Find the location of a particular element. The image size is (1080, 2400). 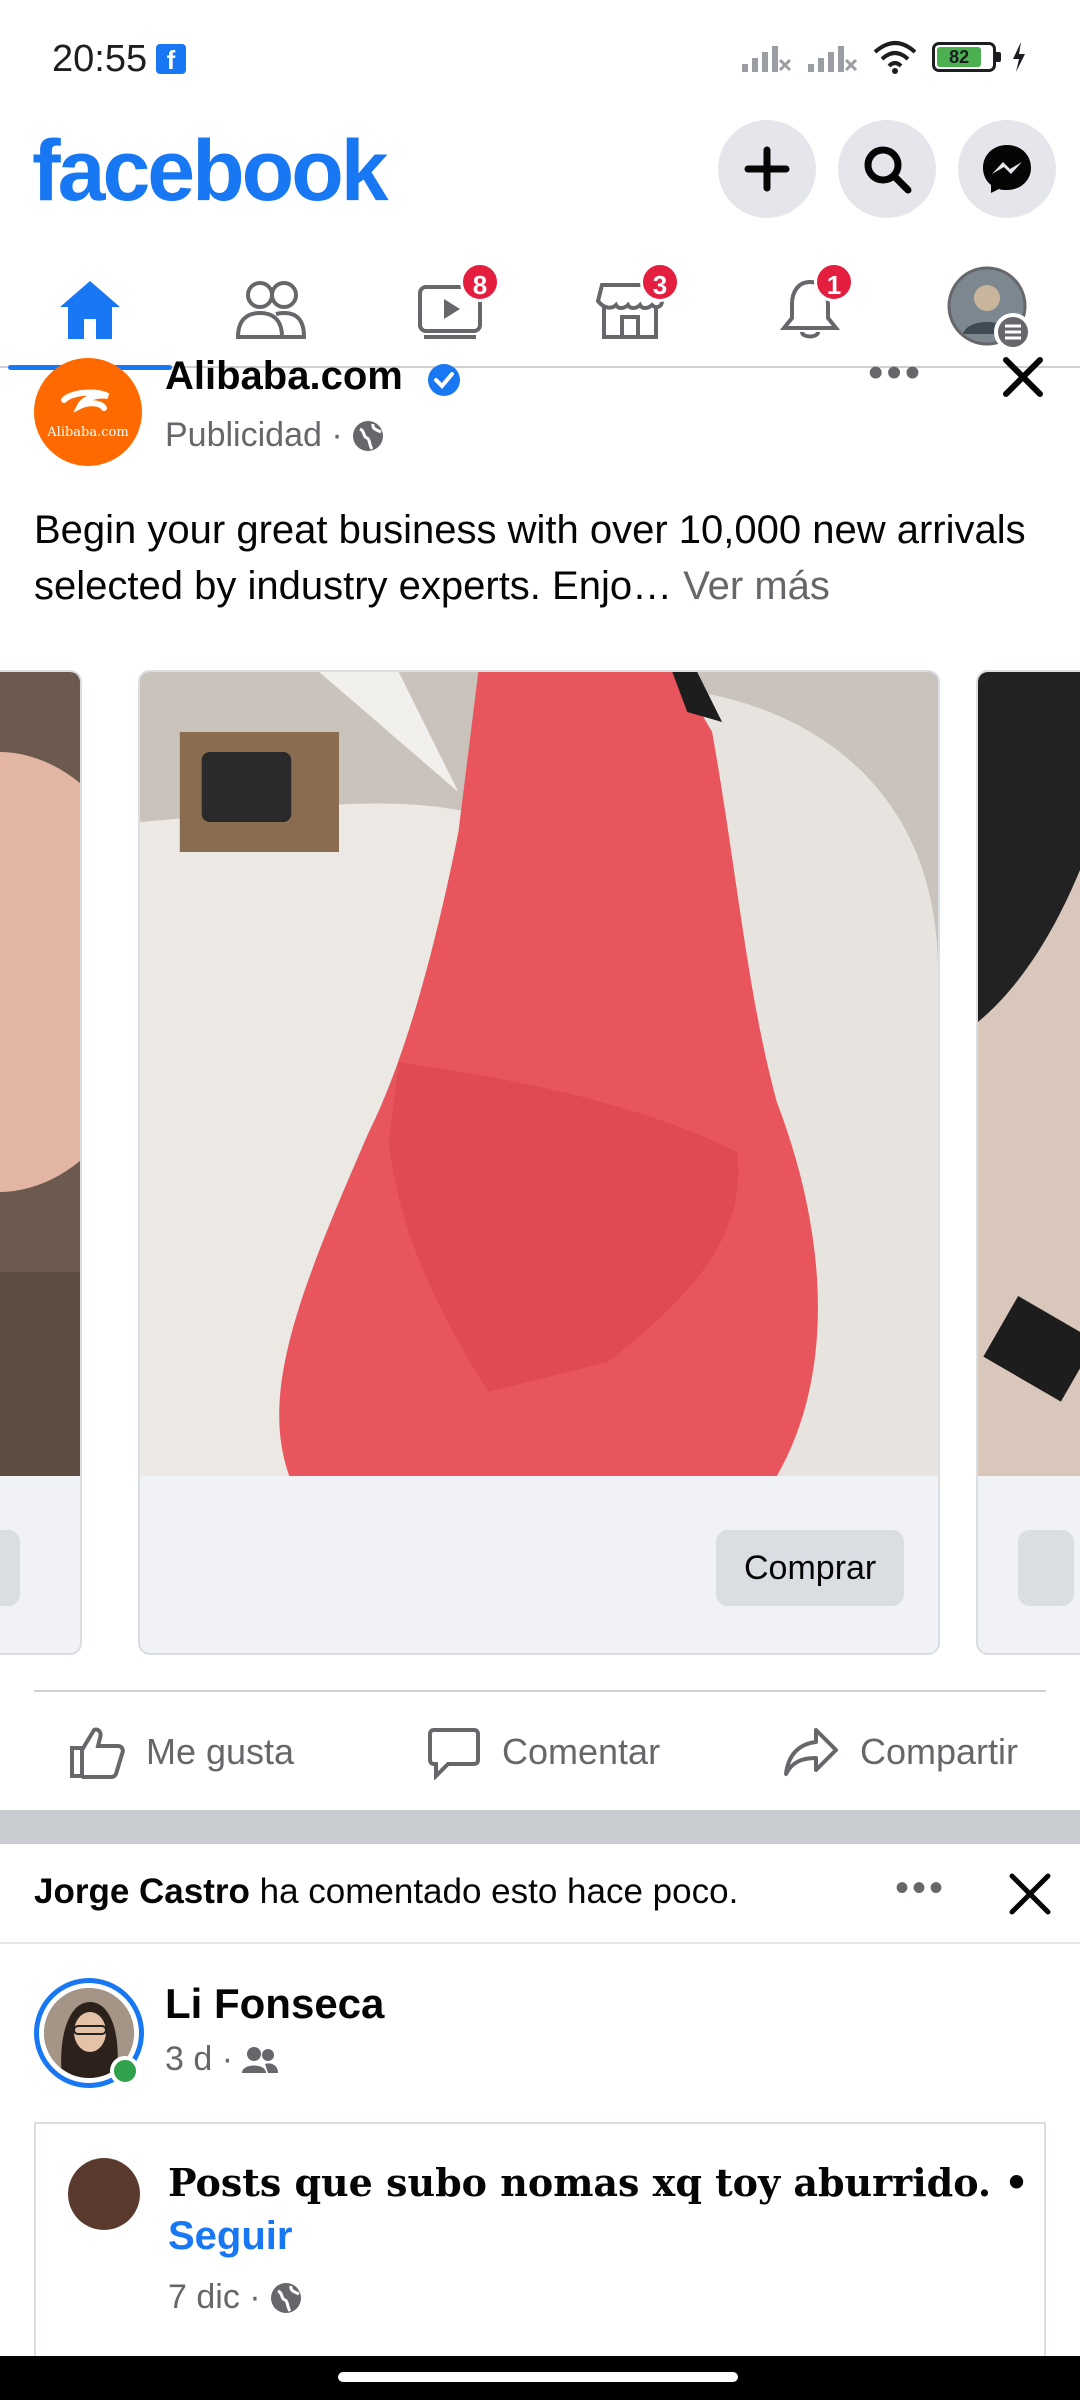

battery-level: 82 is located at coordinates (959, 57).